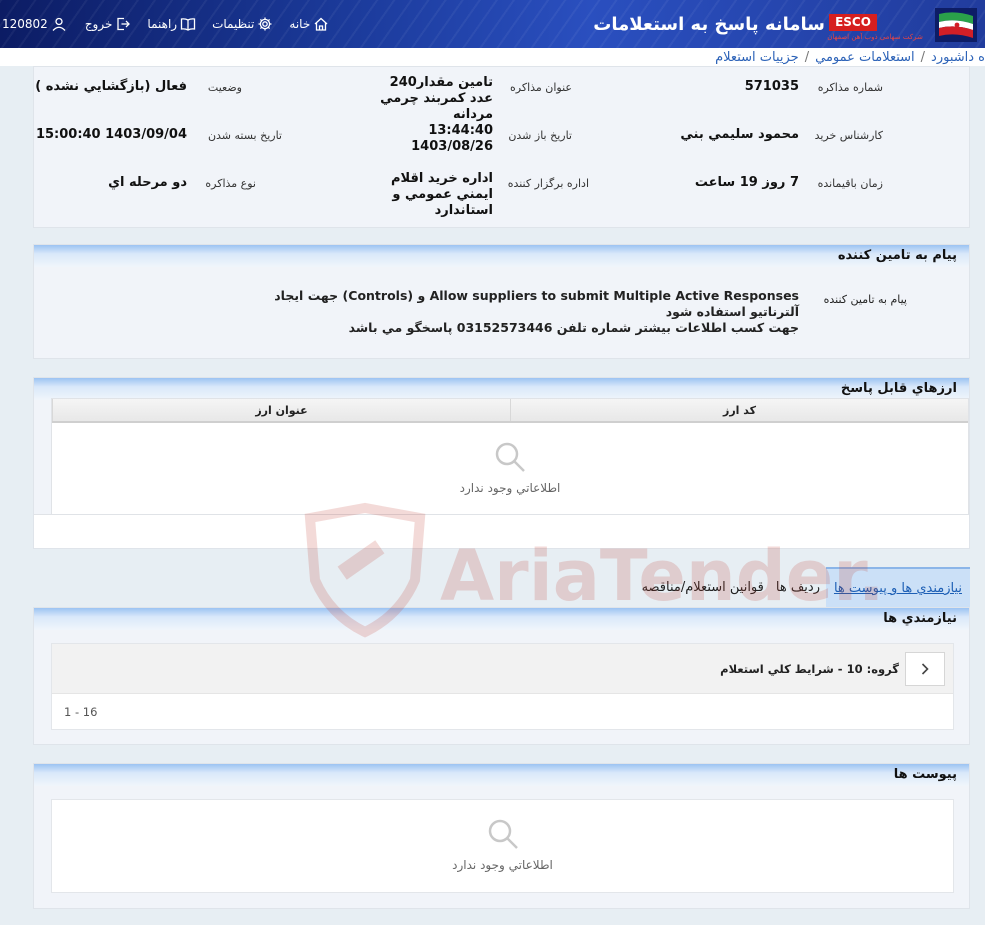 The height and width of the screenshot is (925, 985). I want to click on nav-help: راهنما, so click(171, 24).